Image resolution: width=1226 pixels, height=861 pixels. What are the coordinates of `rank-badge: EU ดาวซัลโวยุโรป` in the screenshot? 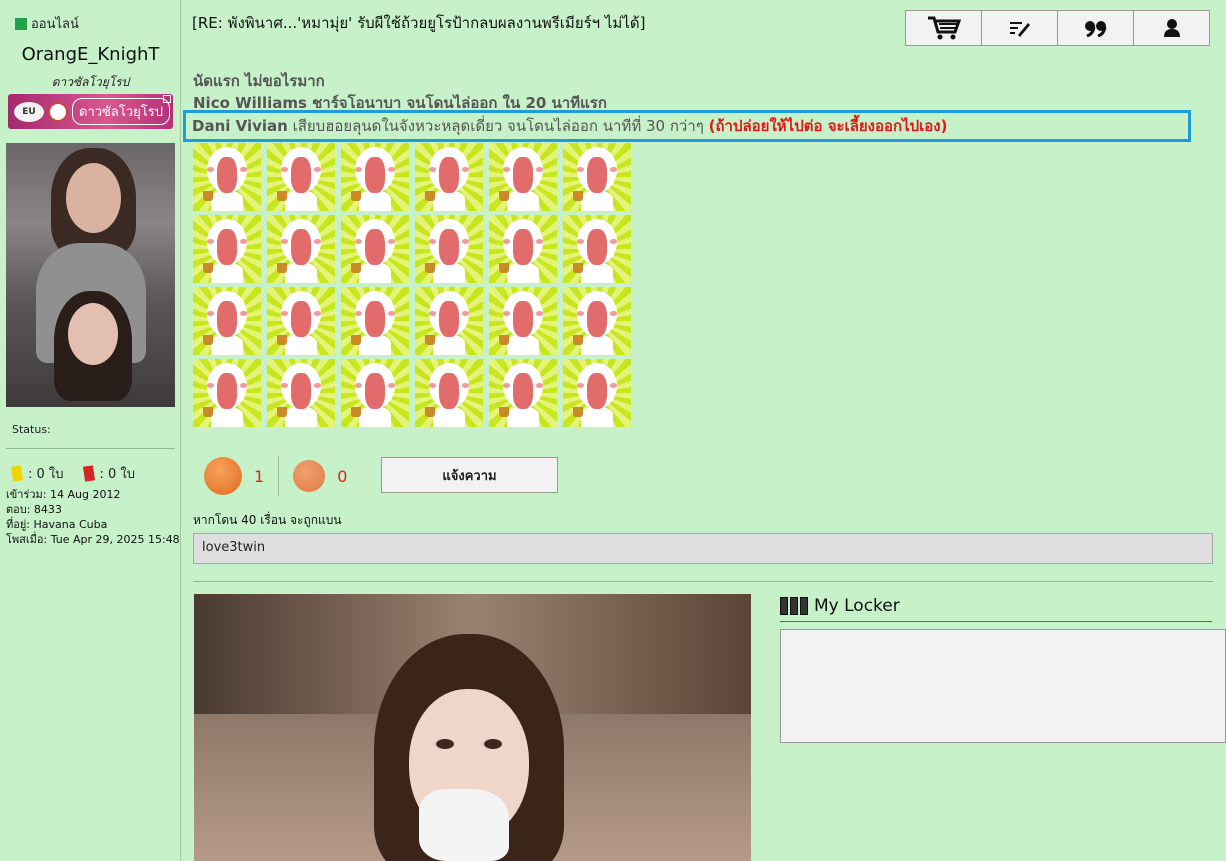 It's located at (90, 111).